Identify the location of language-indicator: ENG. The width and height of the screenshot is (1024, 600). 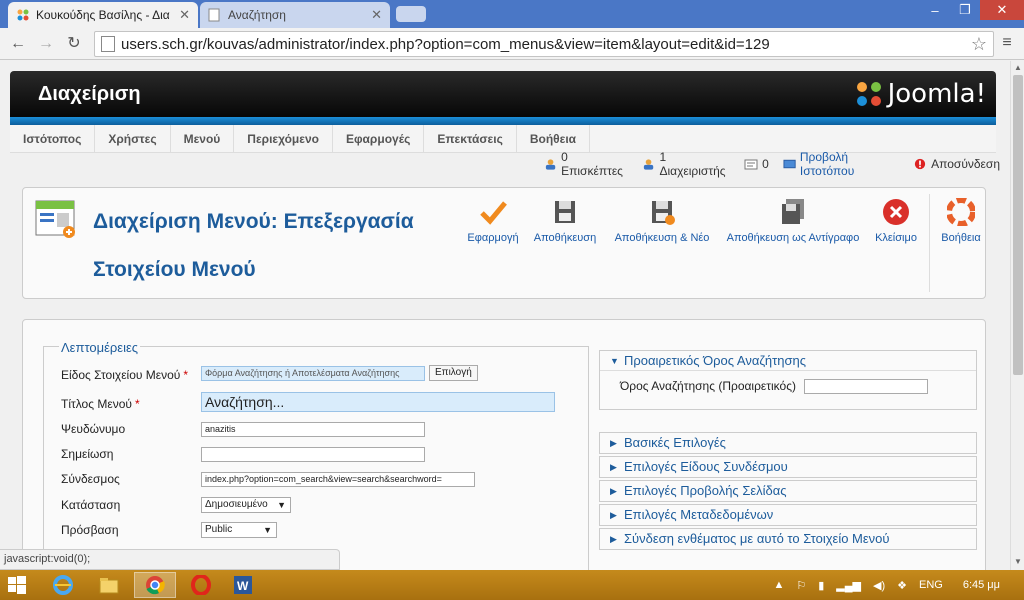
(931, 585).